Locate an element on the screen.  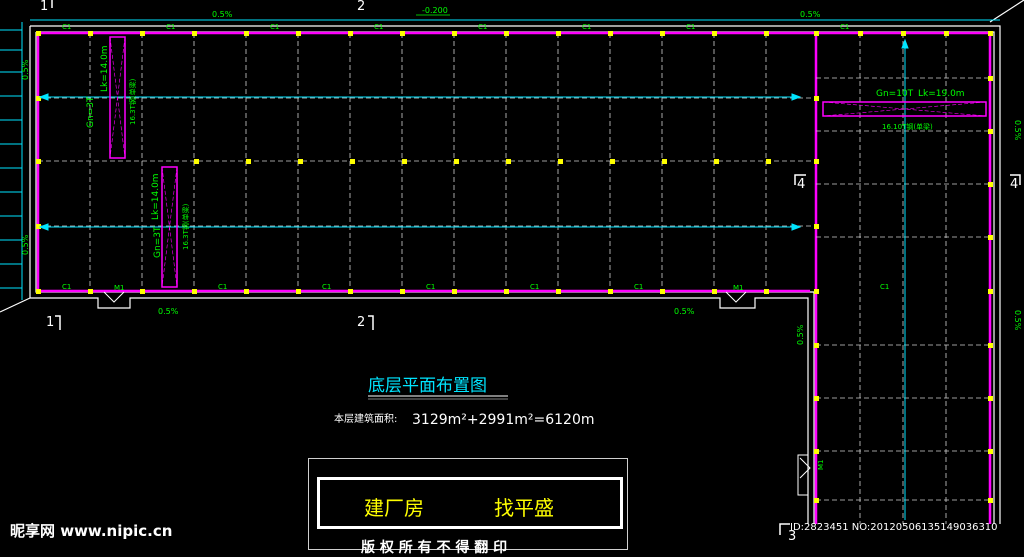
crane-1-lk: Lk=14.0m is located at coordinates (105, 68).